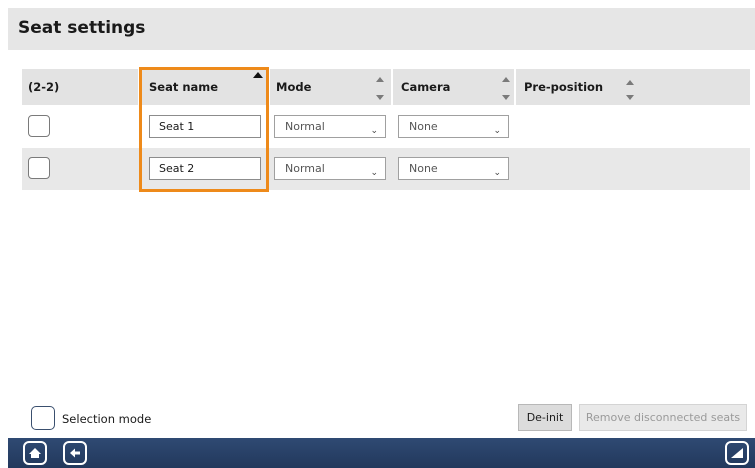 The width and height of the screenshot is (755, 468). I want to click on seat-name-sort-asc-icon, so click(258, 75).